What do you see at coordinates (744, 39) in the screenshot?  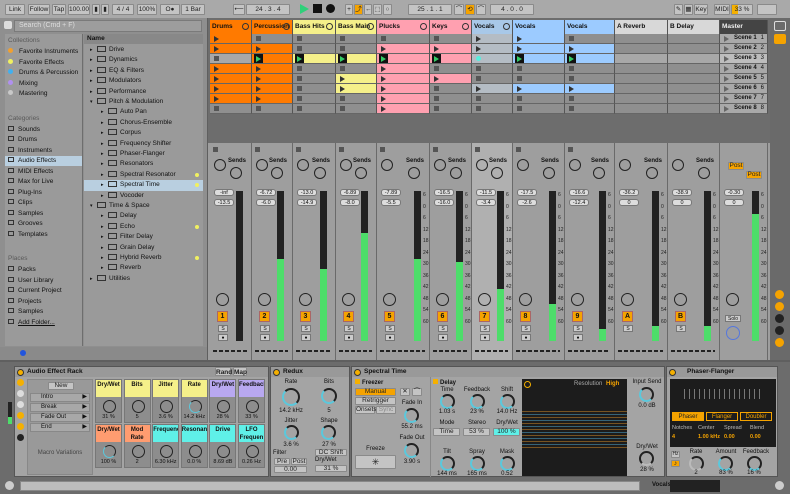 I see `scene-launch: Scene 11` at bounding box center [744, 39].